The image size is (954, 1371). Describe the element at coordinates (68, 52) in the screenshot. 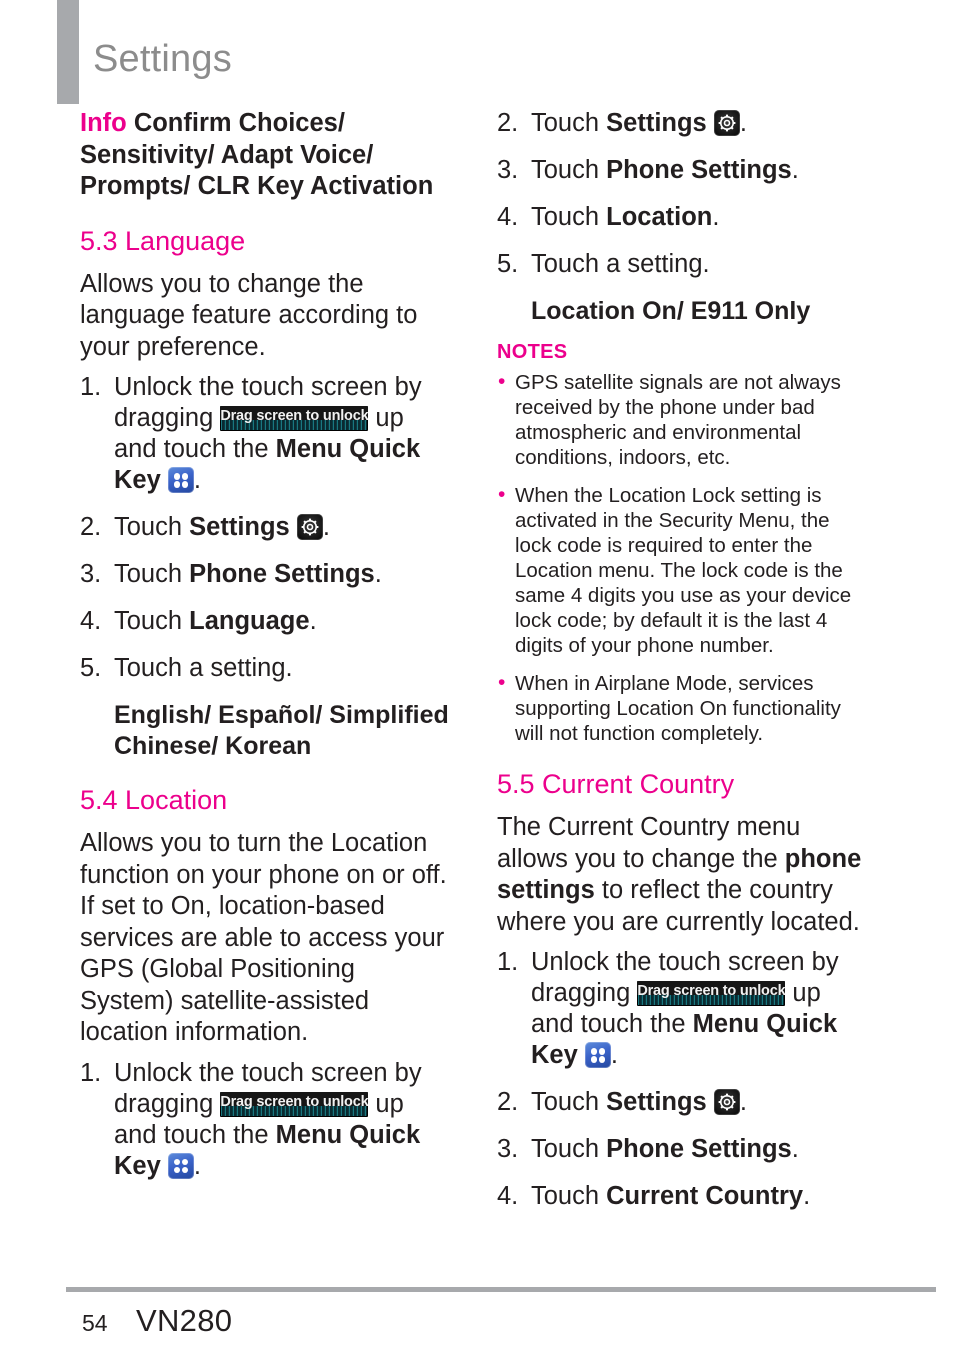

I see `header-accent-bar` at that location.